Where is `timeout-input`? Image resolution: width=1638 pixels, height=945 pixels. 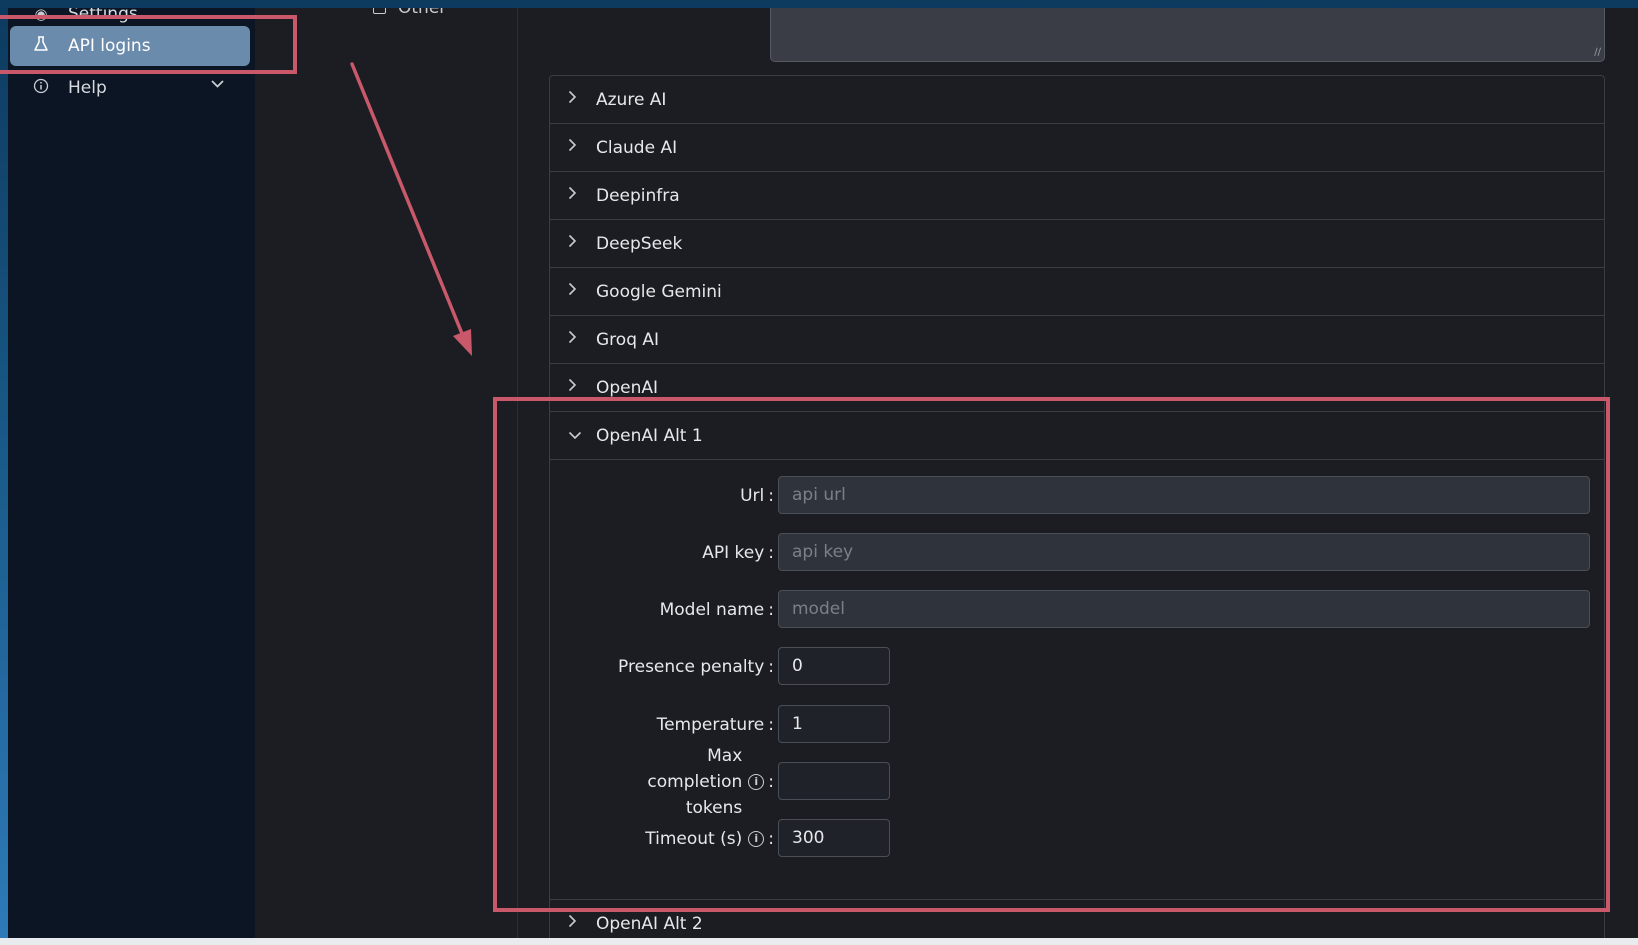
timeout-input is located at coordinates (834, 838).